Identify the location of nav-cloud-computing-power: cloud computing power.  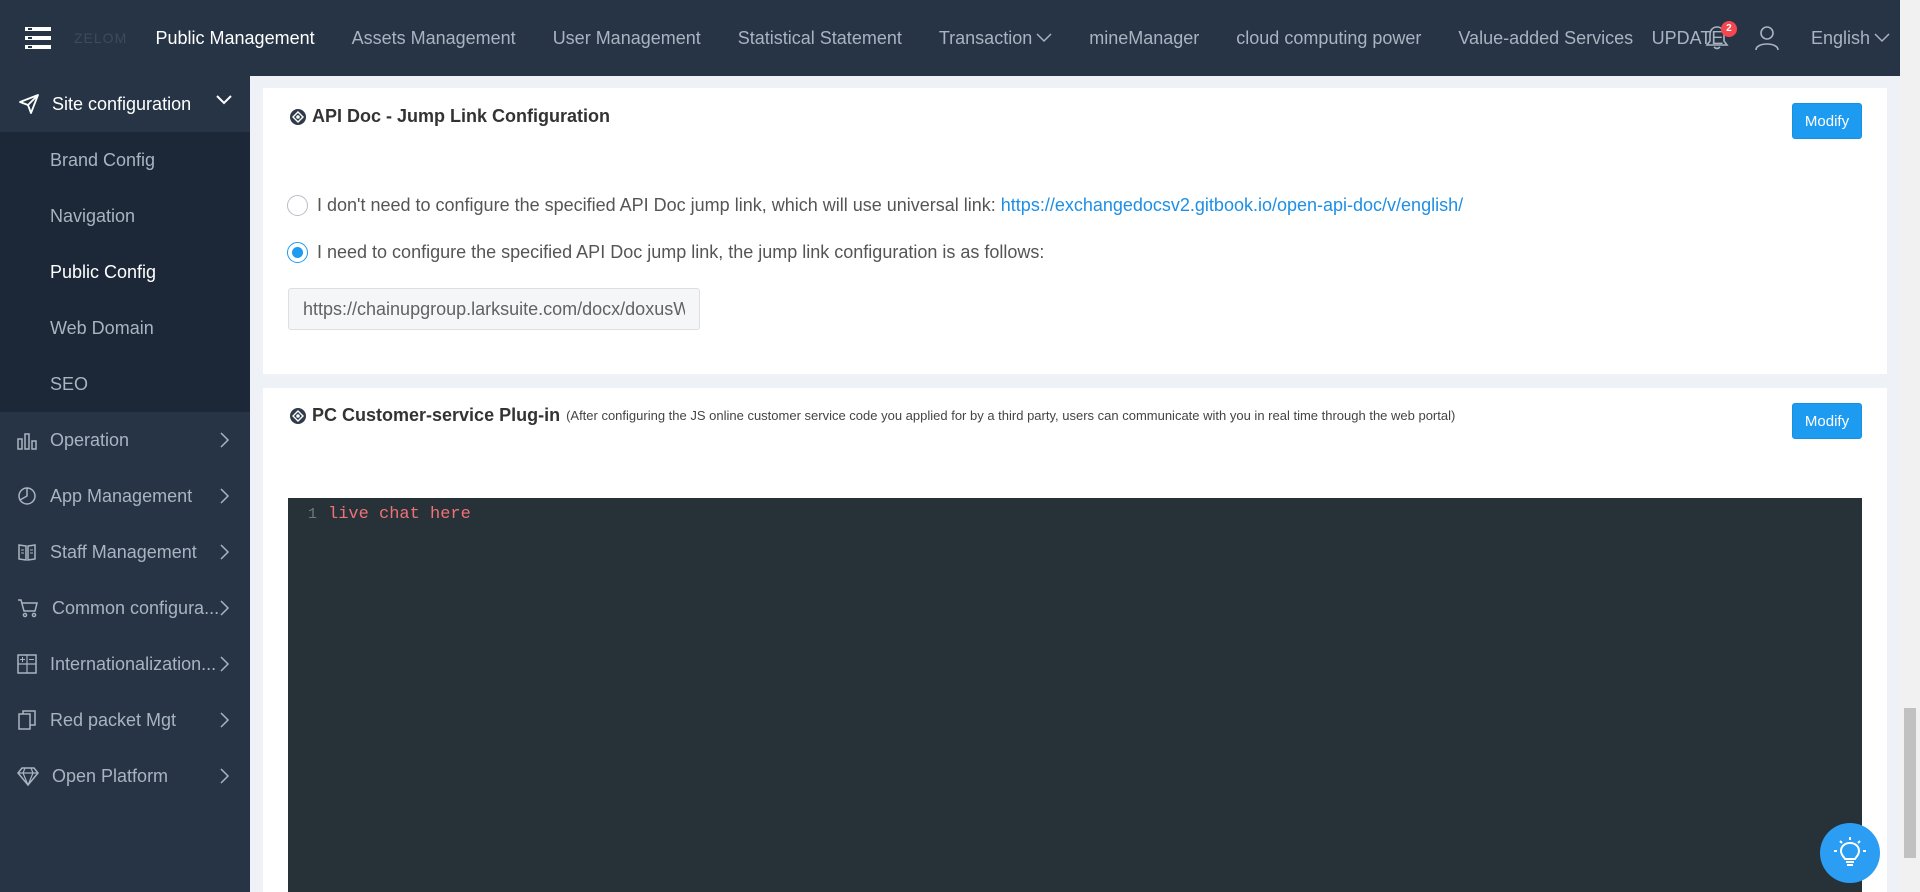
(1329, 38).